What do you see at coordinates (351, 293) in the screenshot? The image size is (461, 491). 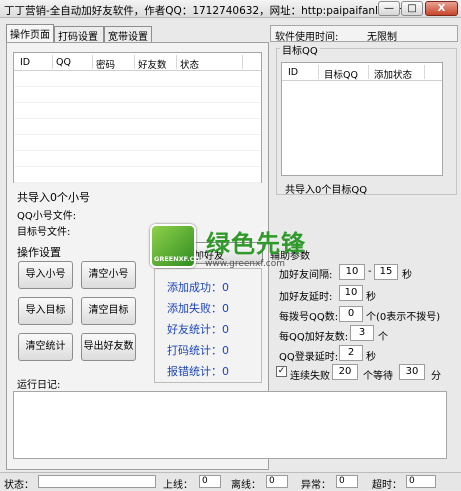 I see `delay-input: 10` at bounding box center [351, 293].